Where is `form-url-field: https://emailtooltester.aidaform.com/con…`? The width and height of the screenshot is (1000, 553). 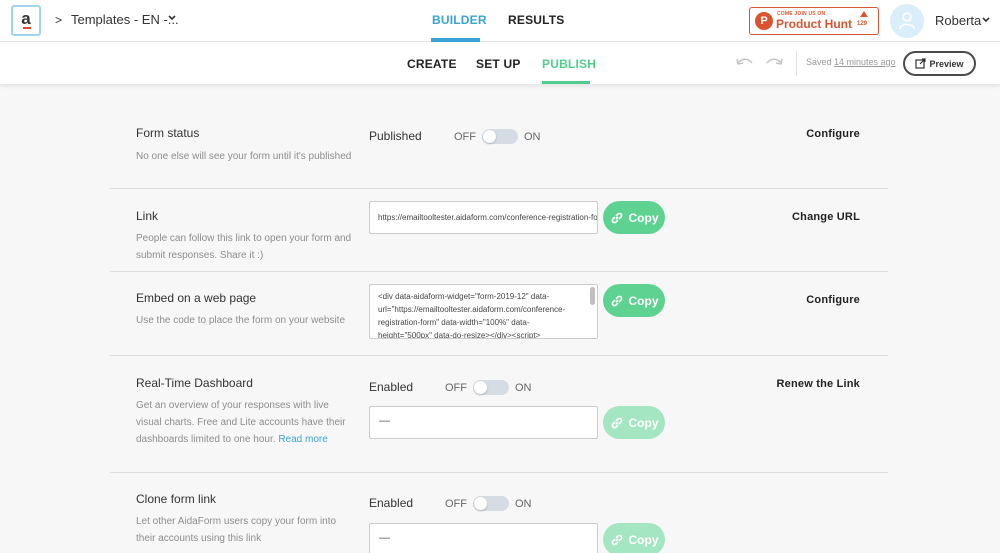
form-url-field: https://emailtooltester.aidaform.com/con… is located at coordinates (483, 217).